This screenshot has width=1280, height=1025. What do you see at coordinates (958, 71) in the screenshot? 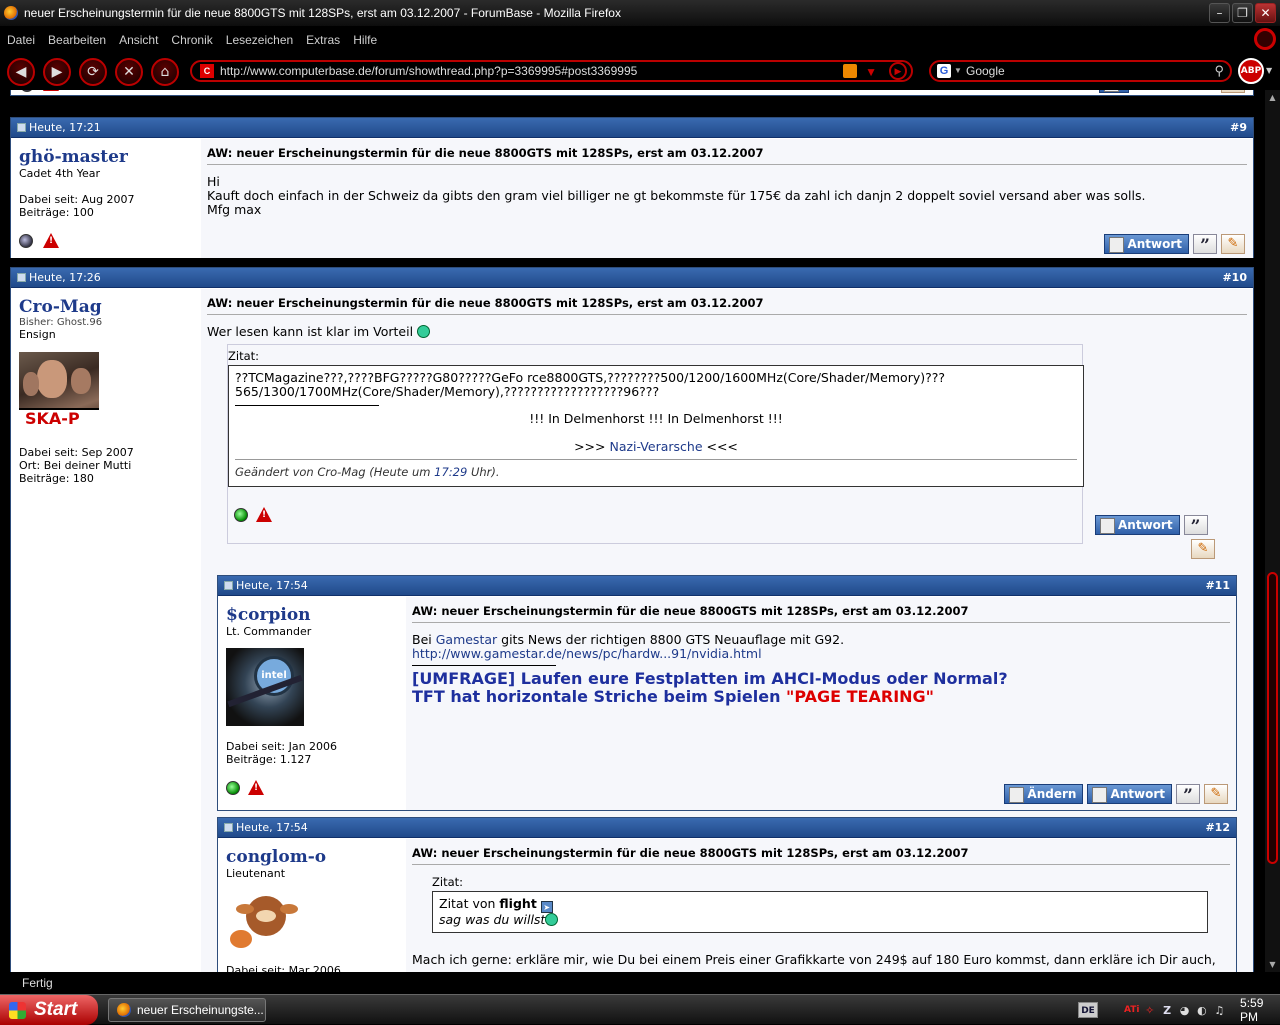
I see `engine-dropdown-icon: ▼` at bounding box center [958, 71].